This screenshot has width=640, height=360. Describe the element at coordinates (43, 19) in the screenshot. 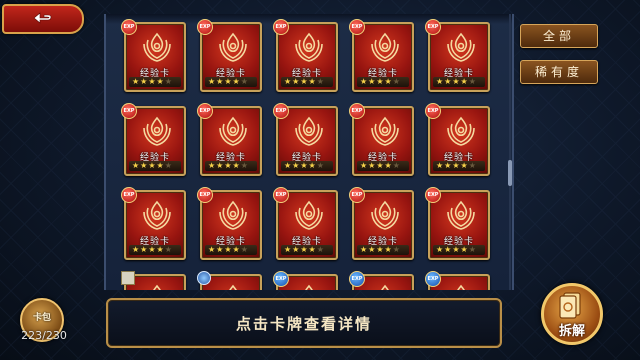

I see `back-button` at that location.